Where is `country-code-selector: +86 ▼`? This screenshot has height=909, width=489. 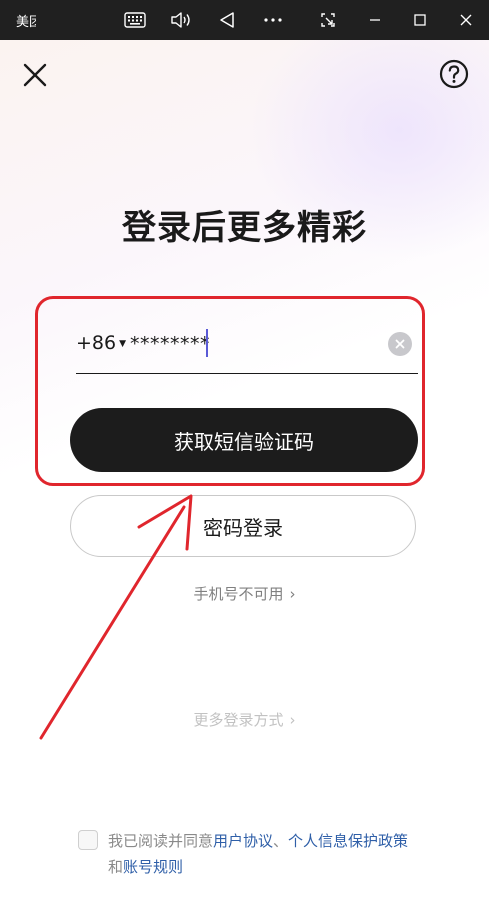
country-code-selector: +86 ▼ is located at coordinates (101, 343).